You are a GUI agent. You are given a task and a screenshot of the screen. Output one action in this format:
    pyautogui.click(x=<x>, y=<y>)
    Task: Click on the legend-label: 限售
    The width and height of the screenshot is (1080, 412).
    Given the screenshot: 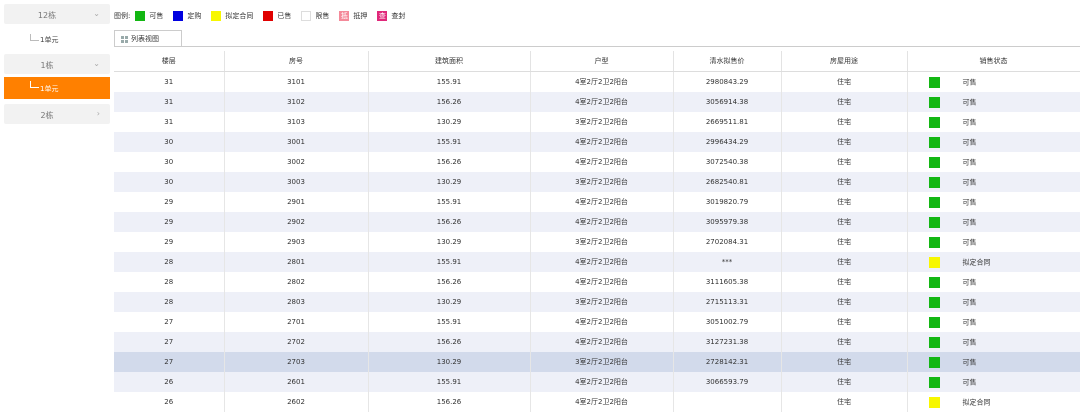 What is the action you would take?
    pyautogui.click(x=322, y=16)
    